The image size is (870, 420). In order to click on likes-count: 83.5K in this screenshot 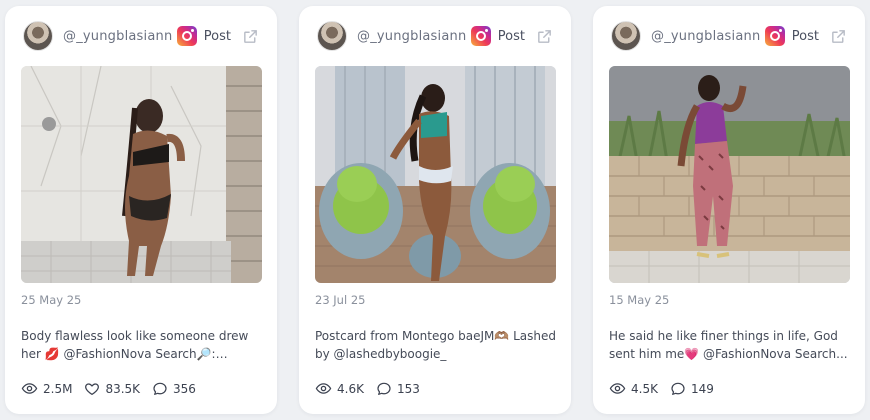, I will do `click(123, 388)`.